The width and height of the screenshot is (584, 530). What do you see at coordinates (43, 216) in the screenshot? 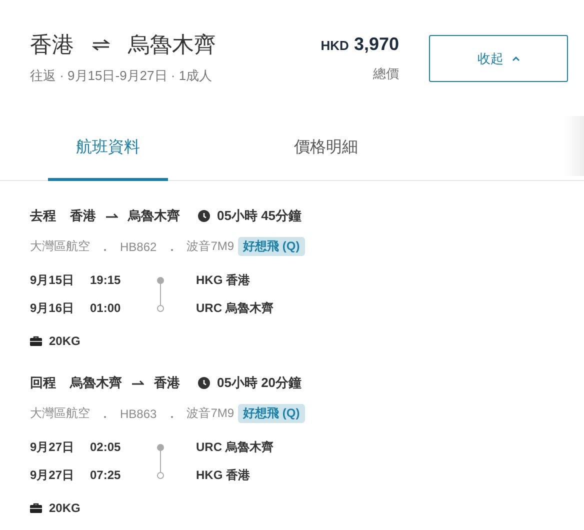
I see `leg-direction: 去程` at bounding box center [43, 216].